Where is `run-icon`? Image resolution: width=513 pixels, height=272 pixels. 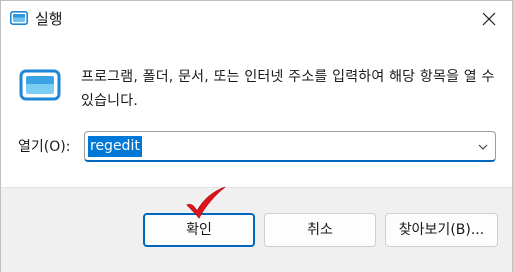 run-icon is located at coordinates (40, 85).